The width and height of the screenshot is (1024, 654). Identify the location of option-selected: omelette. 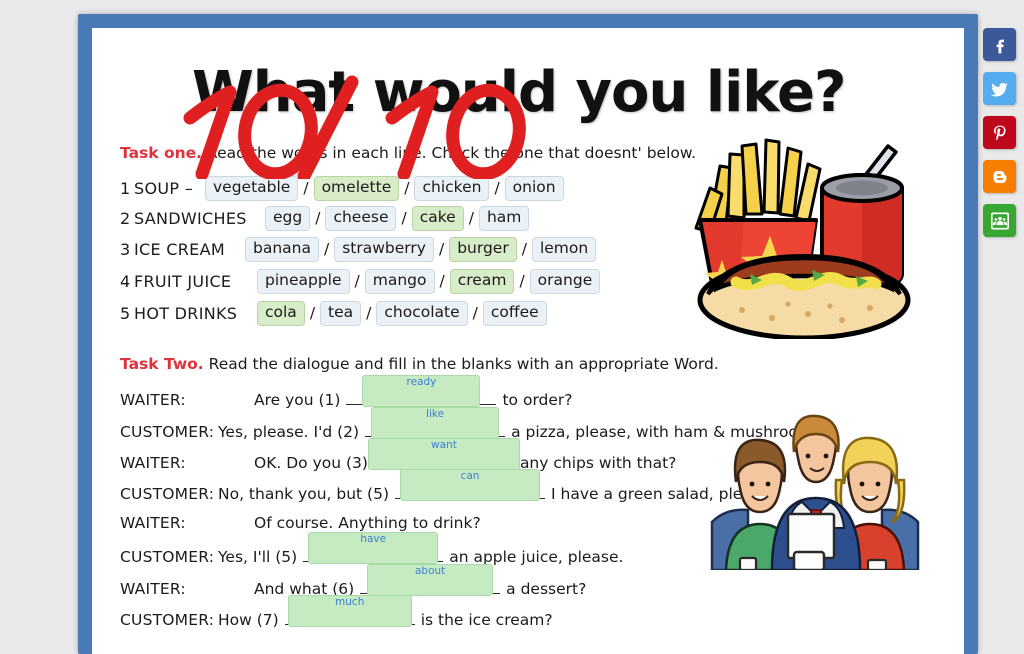
(356, 188).